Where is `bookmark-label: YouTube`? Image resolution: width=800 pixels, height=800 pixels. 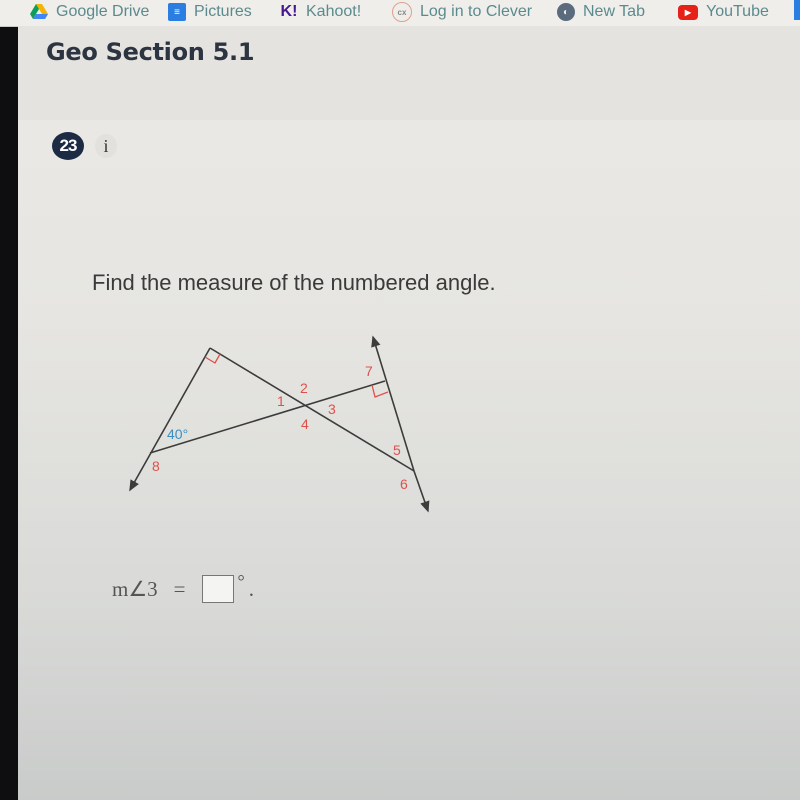 bookmark-label: YouTube is located at coordinates (737, 11).